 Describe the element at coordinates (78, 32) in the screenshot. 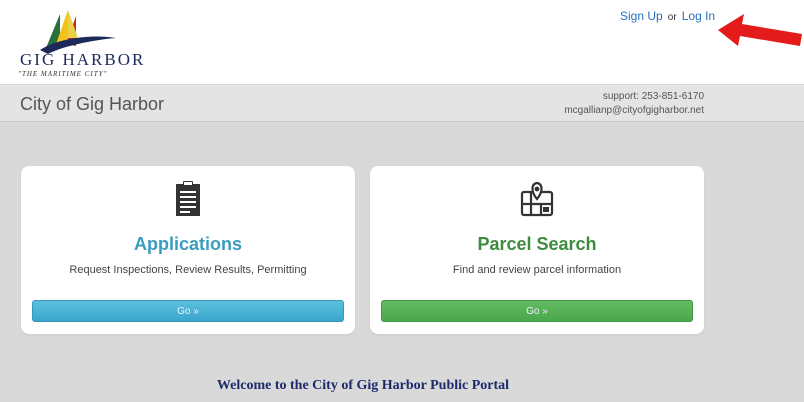

I see `sailboat-logo-icon` at that location.